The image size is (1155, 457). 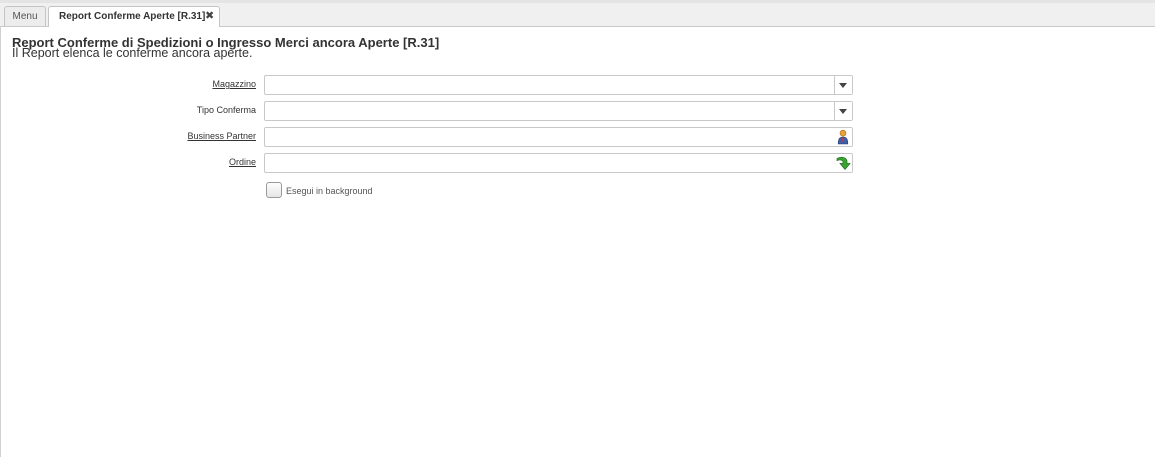 I want to click on business-partner-label: Business Partner, so click(x=221, y=136).